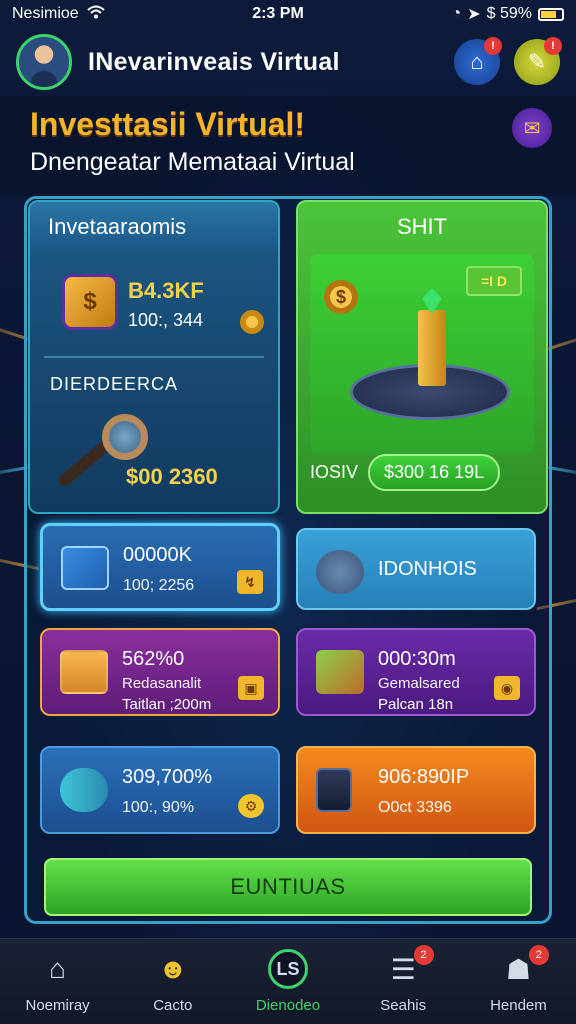  Describe the element at coordinates (403, 981) in the screenshot. I see `nav-item-seahis: ☰ 2 Seahis` at that location.